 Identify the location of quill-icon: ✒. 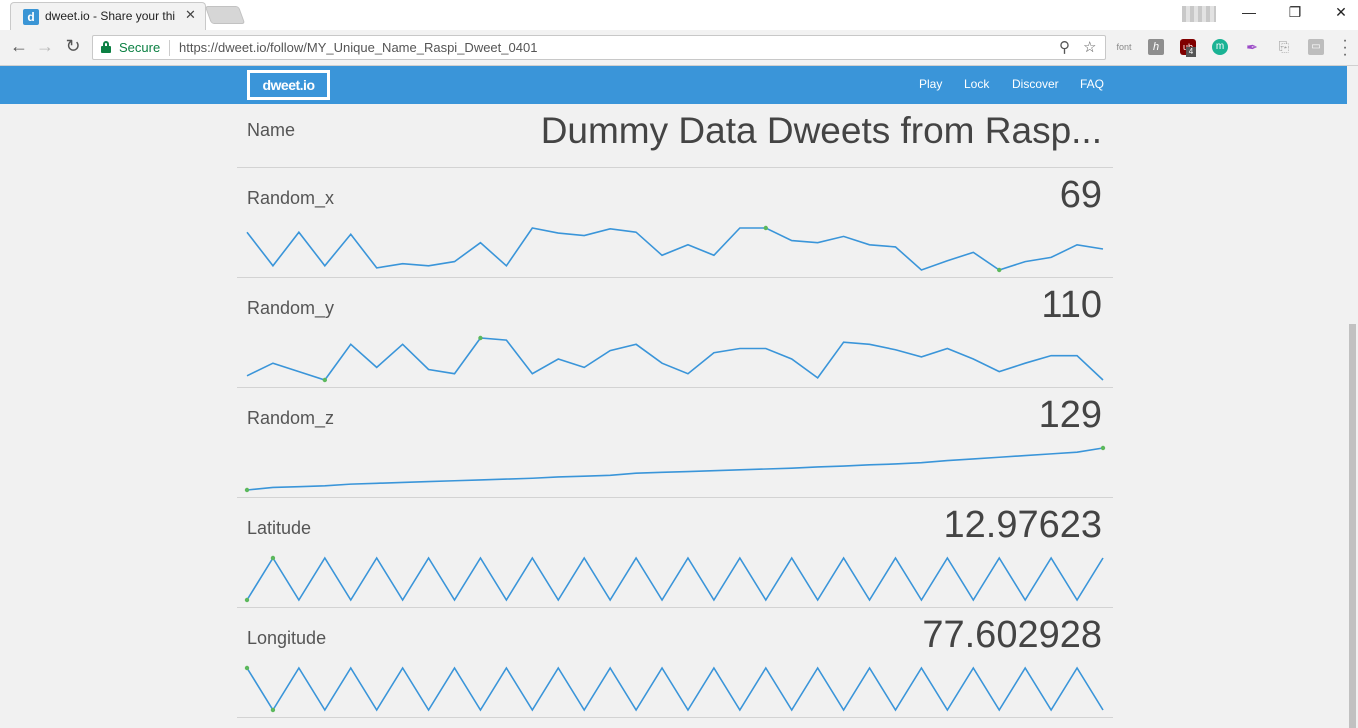
(1252, 47).